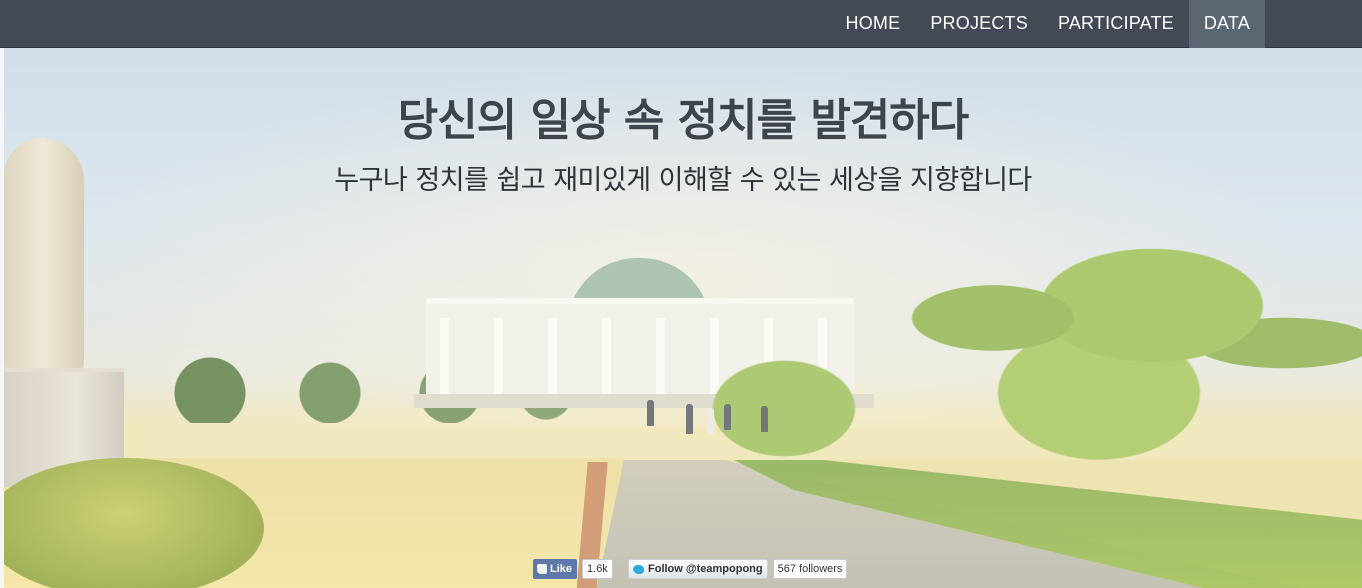  Describe the element at coordinates (810, 569) in the screenshot. I see `twitter-follower-count: 567 followers` at that location.